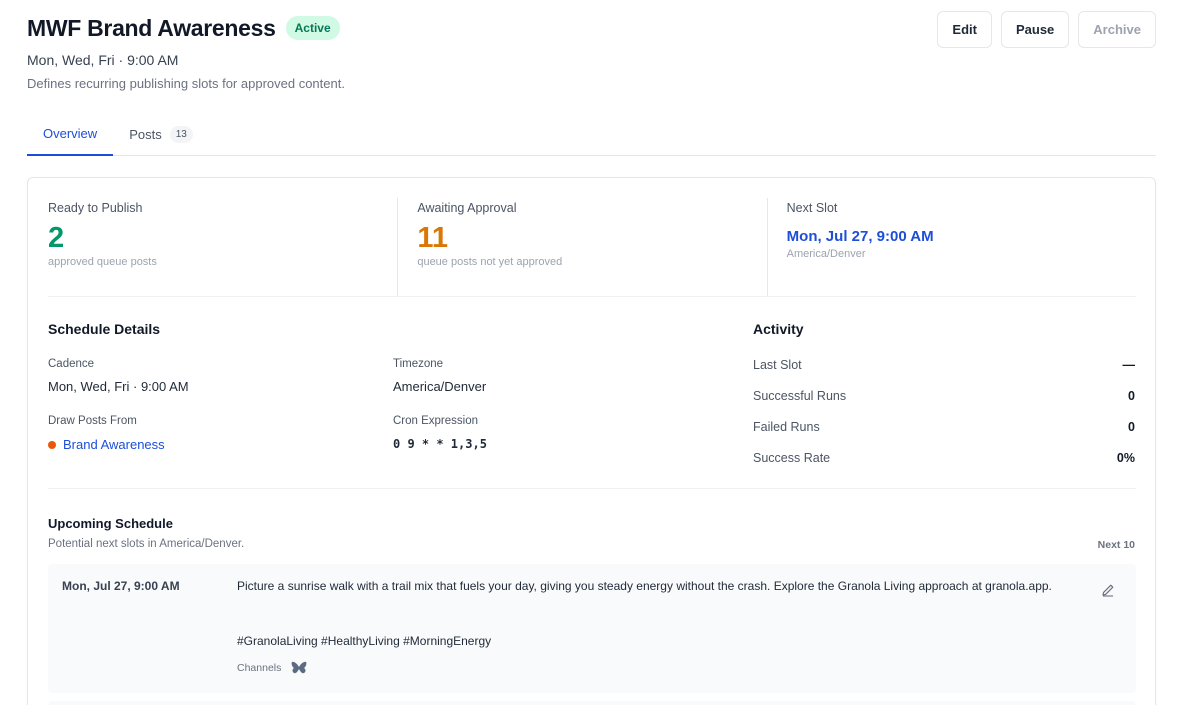 The height and width of the screenshot is (705, 1200). Describe the element at coordinates (591, 134) in the screenshot. I see `tab-bar: Overview Posts 13` at that location.